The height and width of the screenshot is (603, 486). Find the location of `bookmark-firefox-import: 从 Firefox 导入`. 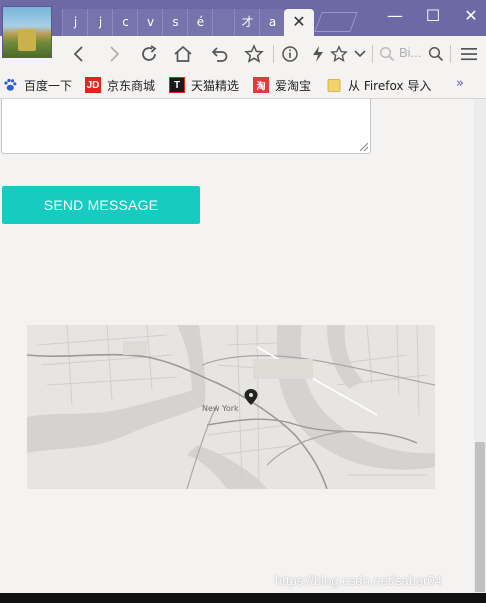

bookmark-firefox-import: 从 Firefox 导入 is located at coordinates (378, 85).